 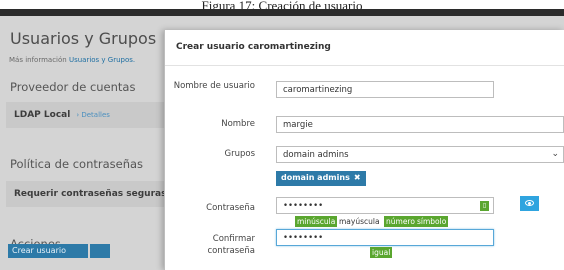 What do you see at coordinates (400, 221) in the screenshot?
I see `hint-number: número` at bounding box center [400, 221].